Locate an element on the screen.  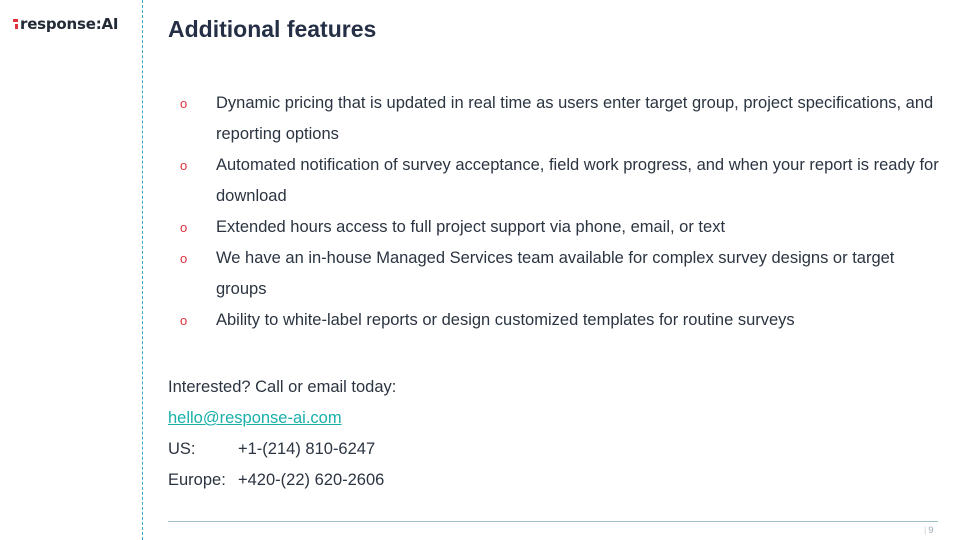
page-number-value: 9 is located at coordinates (931, 530).